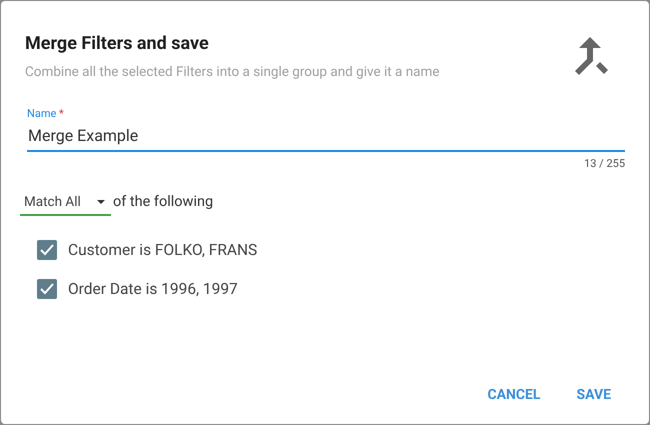 This screenshot has width=650, height=425. I want to click on dialog-subtitle: Combine all the selected Filters into a single group and give it a name, so click(232, 72).